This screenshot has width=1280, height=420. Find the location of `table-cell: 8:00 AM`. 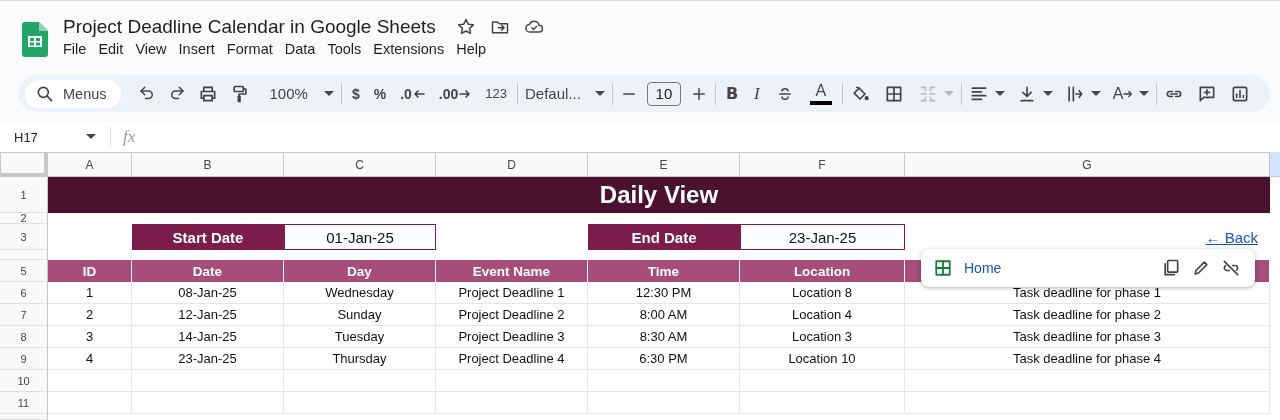

table-cell: 8:00 AM is located at coordinates (664, 315).